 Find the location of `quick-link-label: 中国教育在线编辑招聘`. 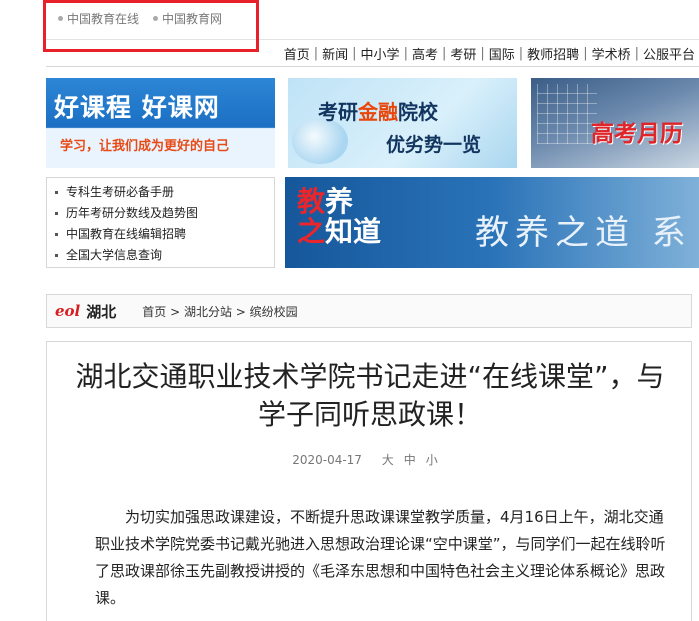

quick-link-label: 中国教育在线编辑招聘 is located at coordinates (126, 234).